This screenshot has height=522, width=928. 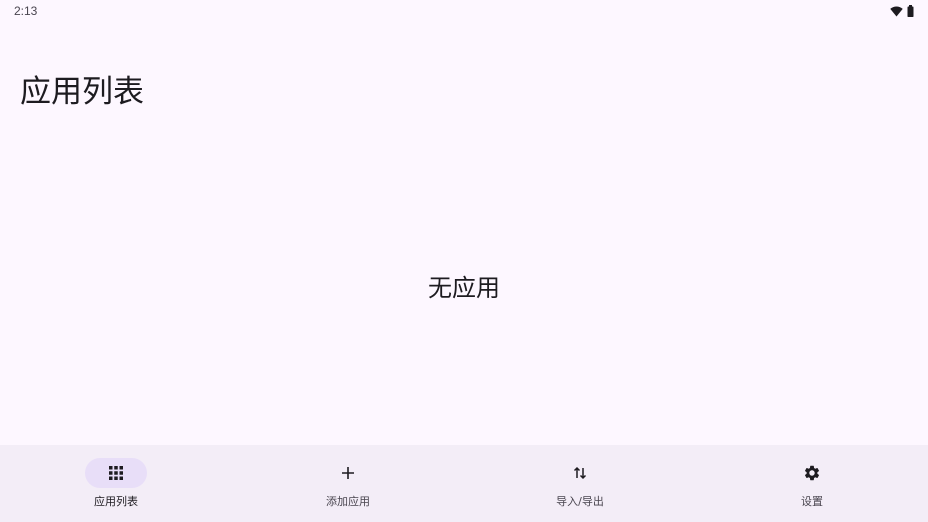 I want to click on status-time: 2:13, so click(x=26, y=11).